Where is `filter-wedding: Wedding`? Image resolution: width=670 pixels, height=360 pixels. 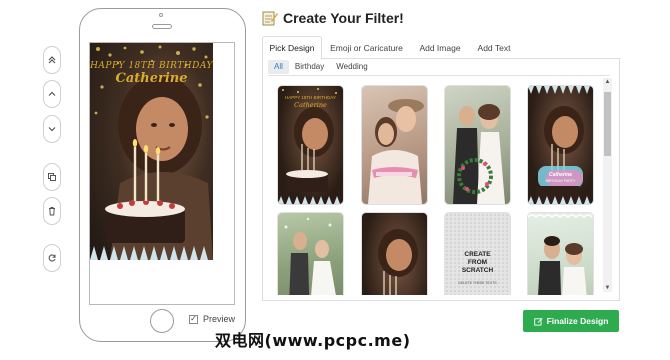 filter-wedding: Wedding is located at coordinates (351, 67).